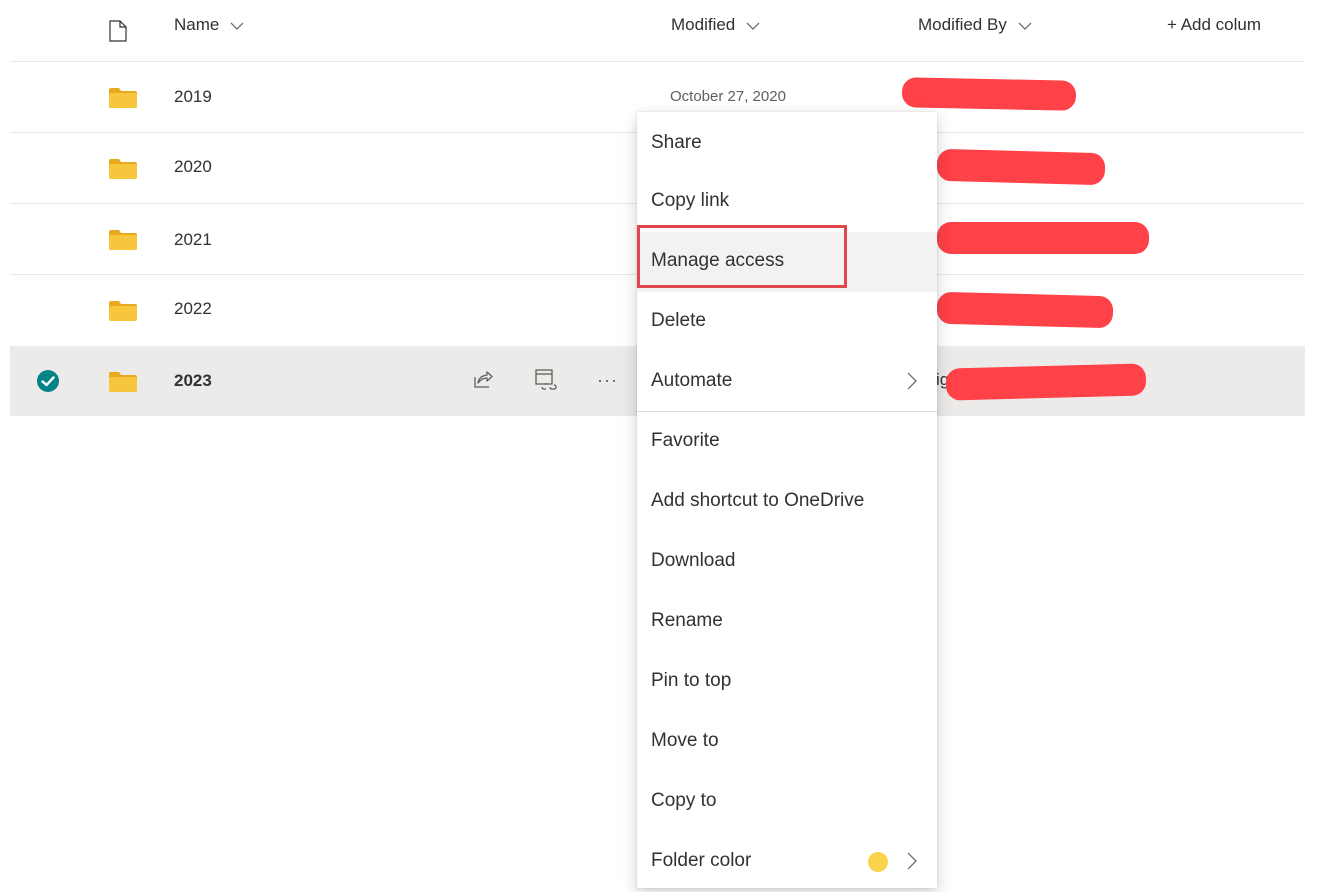 This screenshot has height=892, width=1325. I want to click on column-header-name: Name, so click(209, 25).